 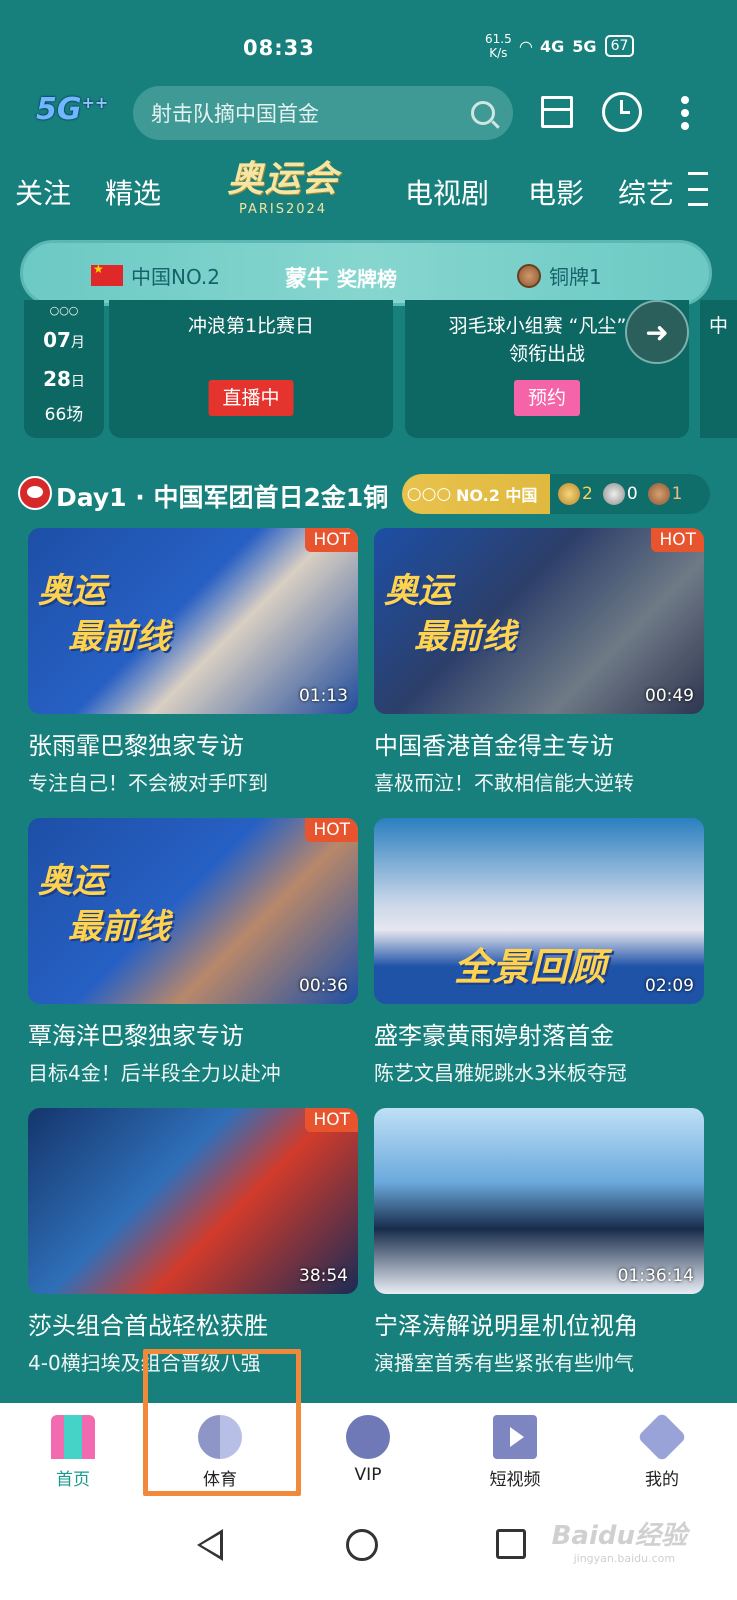 I want to click on silver-medal-icon, so click(x=613, y=494).